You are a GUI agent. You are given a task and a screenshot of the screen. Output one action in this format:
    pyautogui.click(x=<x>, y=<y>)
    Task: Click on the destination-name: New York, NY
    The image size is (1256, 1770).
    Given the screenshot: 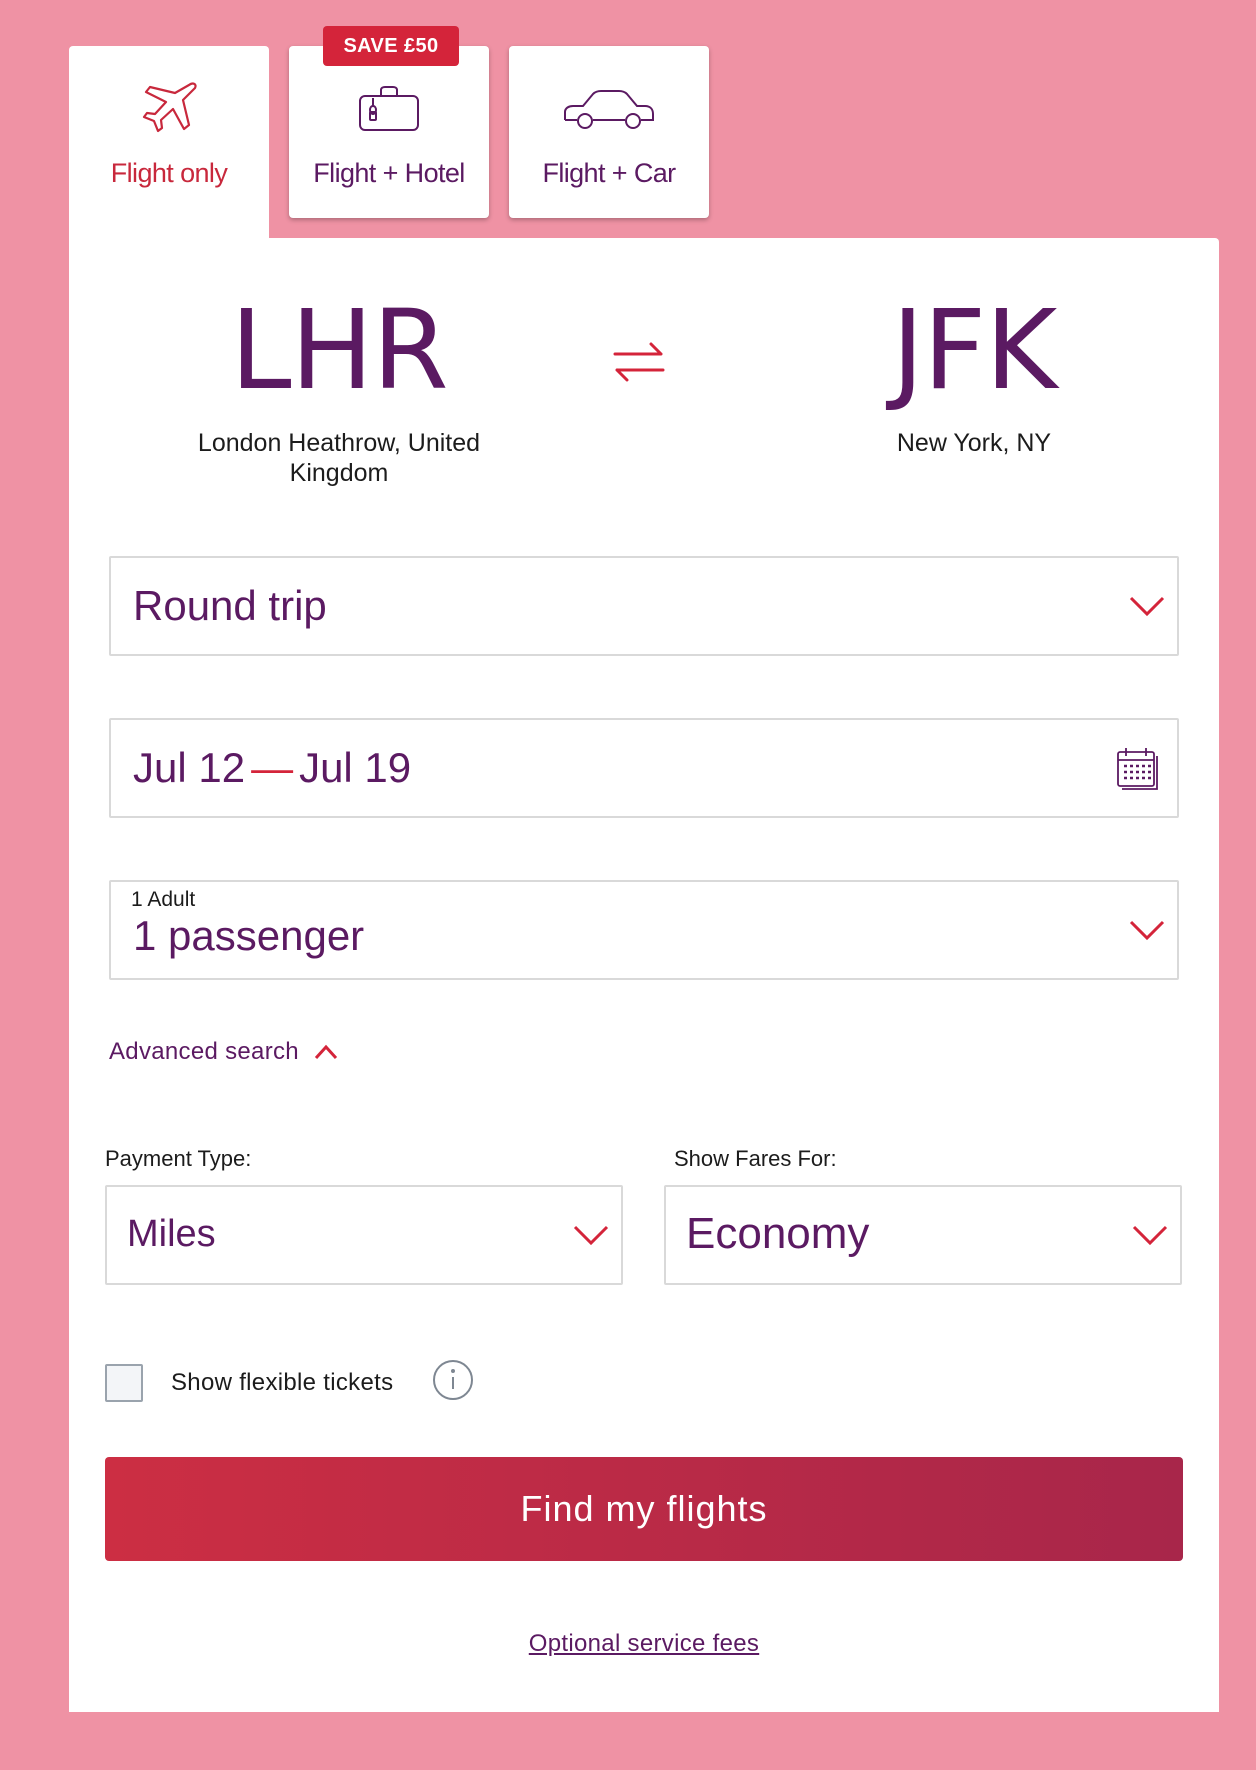 What is the action you would take?
    pyautogui.click(x=974, y=443)
    